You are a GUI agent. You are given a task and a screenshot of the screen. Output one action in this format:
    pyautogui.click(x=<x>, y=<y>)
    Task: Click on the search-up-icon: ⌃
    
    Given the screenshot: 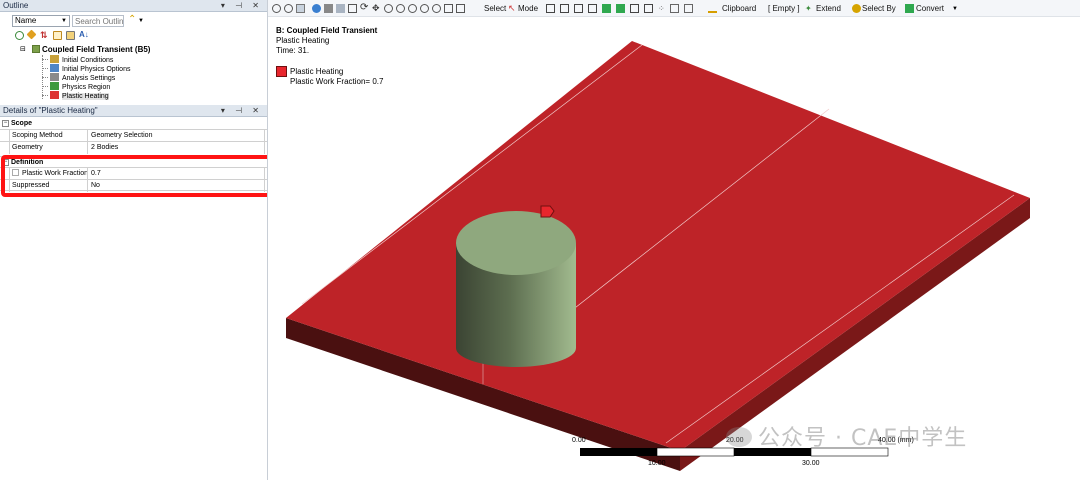 What is the action you would take?
    pyautogui.click(x=132, y=20)
    